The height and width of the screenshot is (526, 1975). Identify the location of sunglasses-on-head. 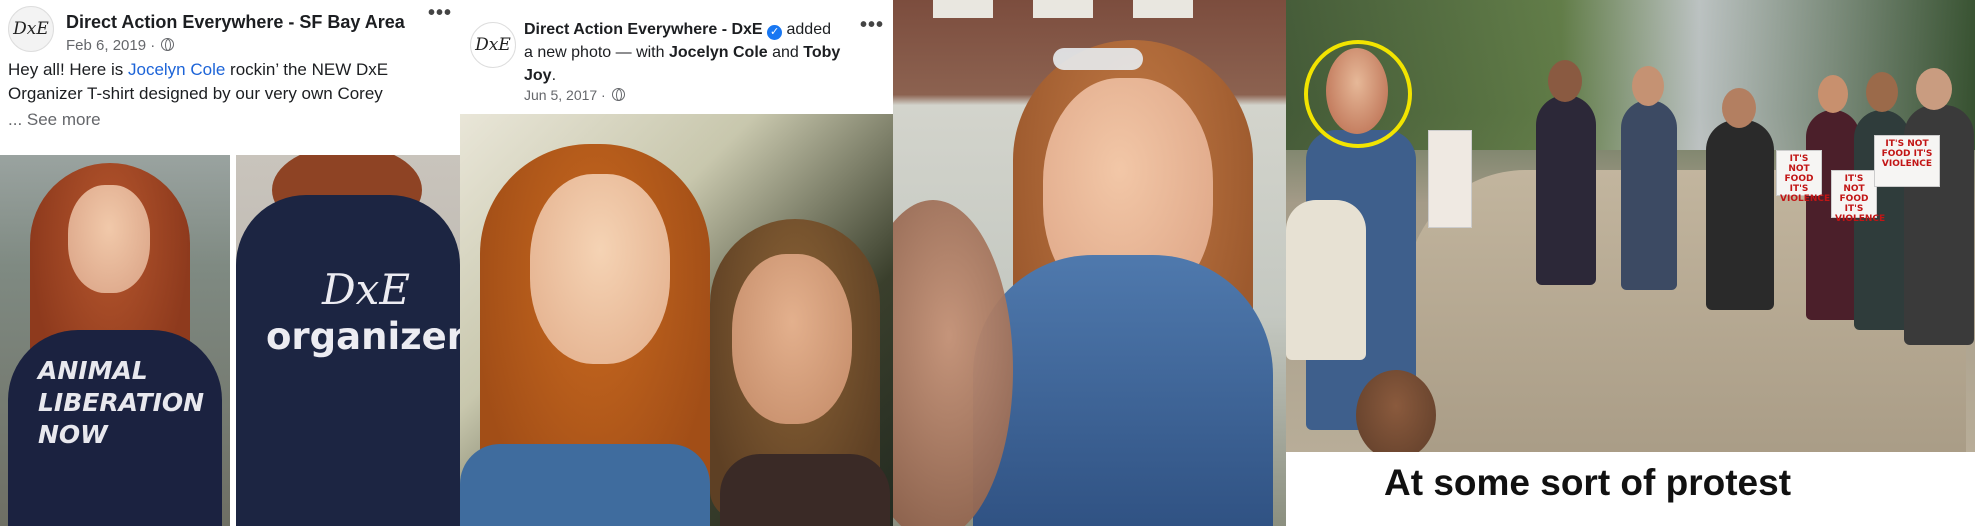
(1098, 59).